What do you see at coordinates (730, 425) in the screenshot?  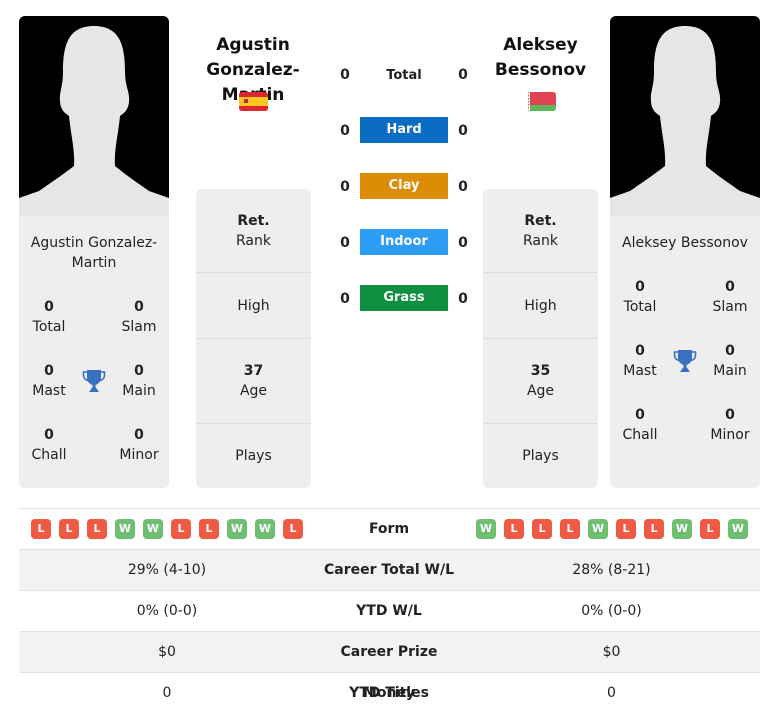 I see `player2-minor-stat: 0 Minor` at bounding box center [730, 425].